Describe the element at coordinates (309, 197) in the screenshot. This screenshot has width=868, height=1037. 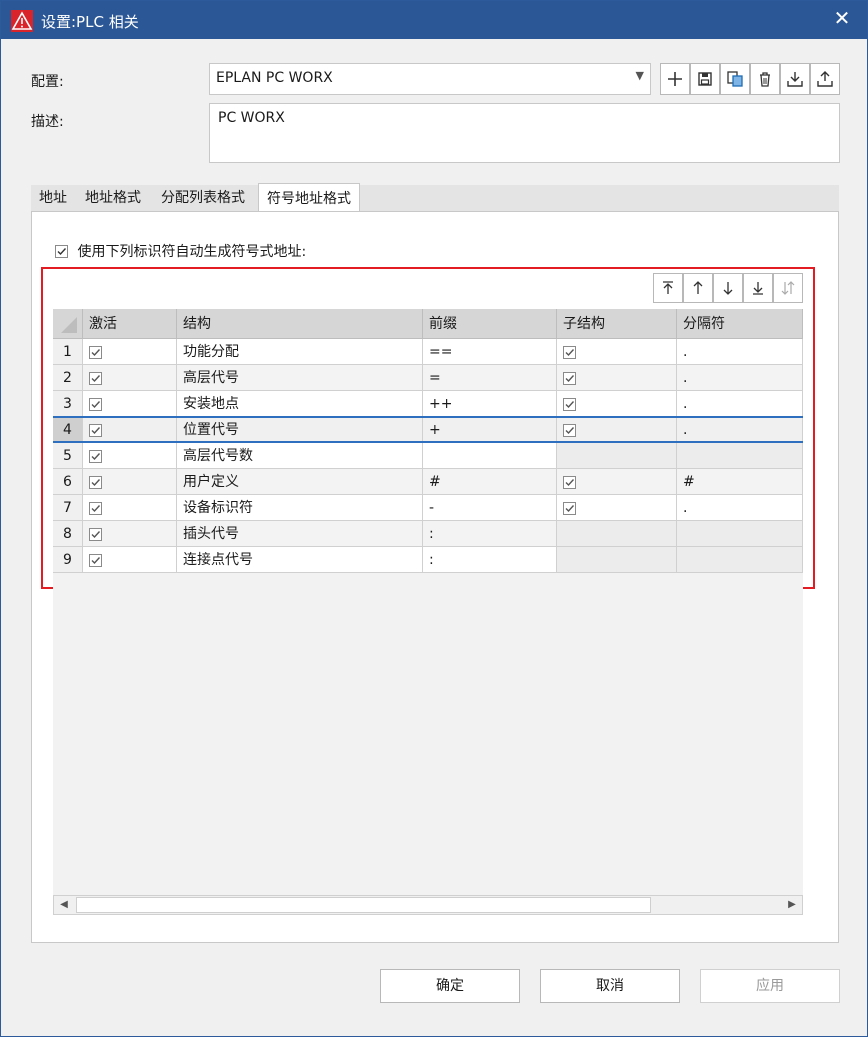
I see `tab-symbolic-address-format: 符号地址格式` at that location.